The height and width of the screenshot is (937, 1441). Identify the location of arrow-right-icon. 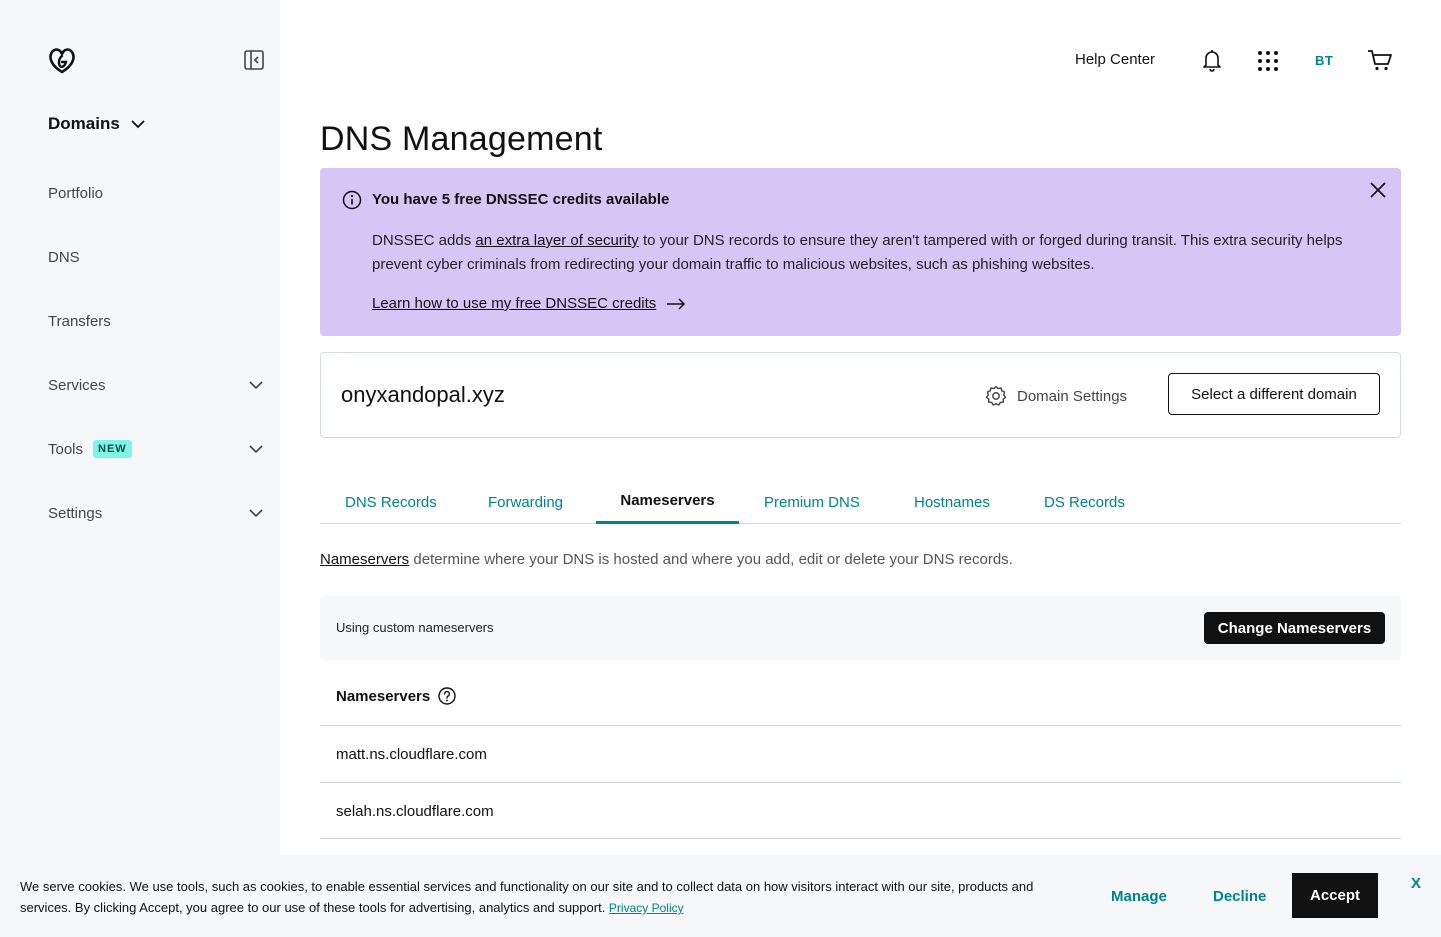
(676, 303).